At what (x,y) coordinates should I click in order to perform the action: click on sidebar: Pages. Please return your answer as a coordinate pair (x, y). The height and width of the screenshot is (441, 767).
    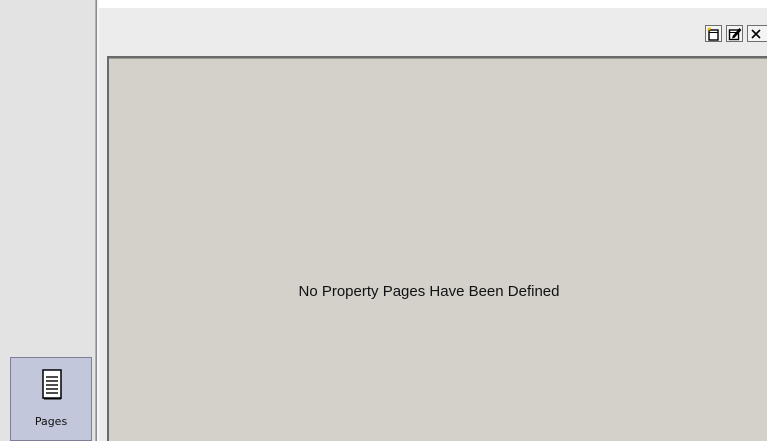
    Looking at the image, I should click on (48, 220).